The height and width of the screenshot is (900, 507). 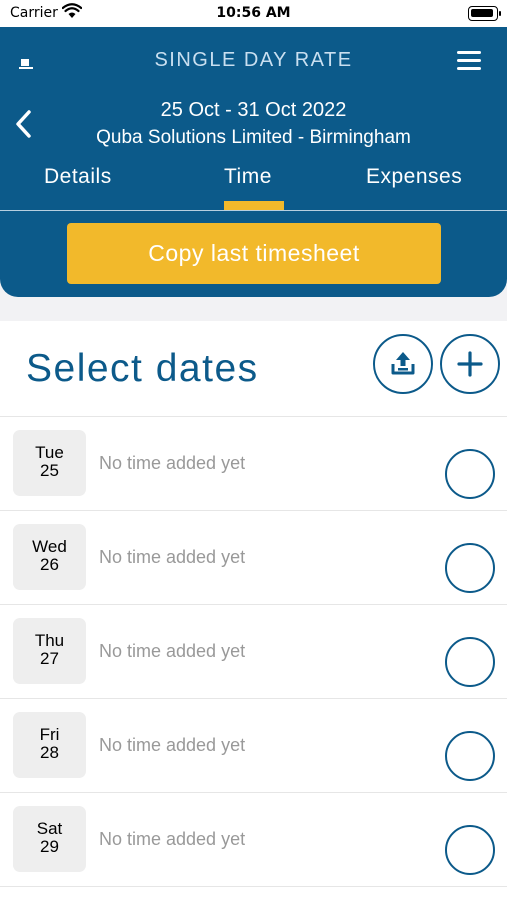 What do you see at coordinates (49, 658) in the screenshot?
I see `day-number: 27` at bounding box center [49, 658].